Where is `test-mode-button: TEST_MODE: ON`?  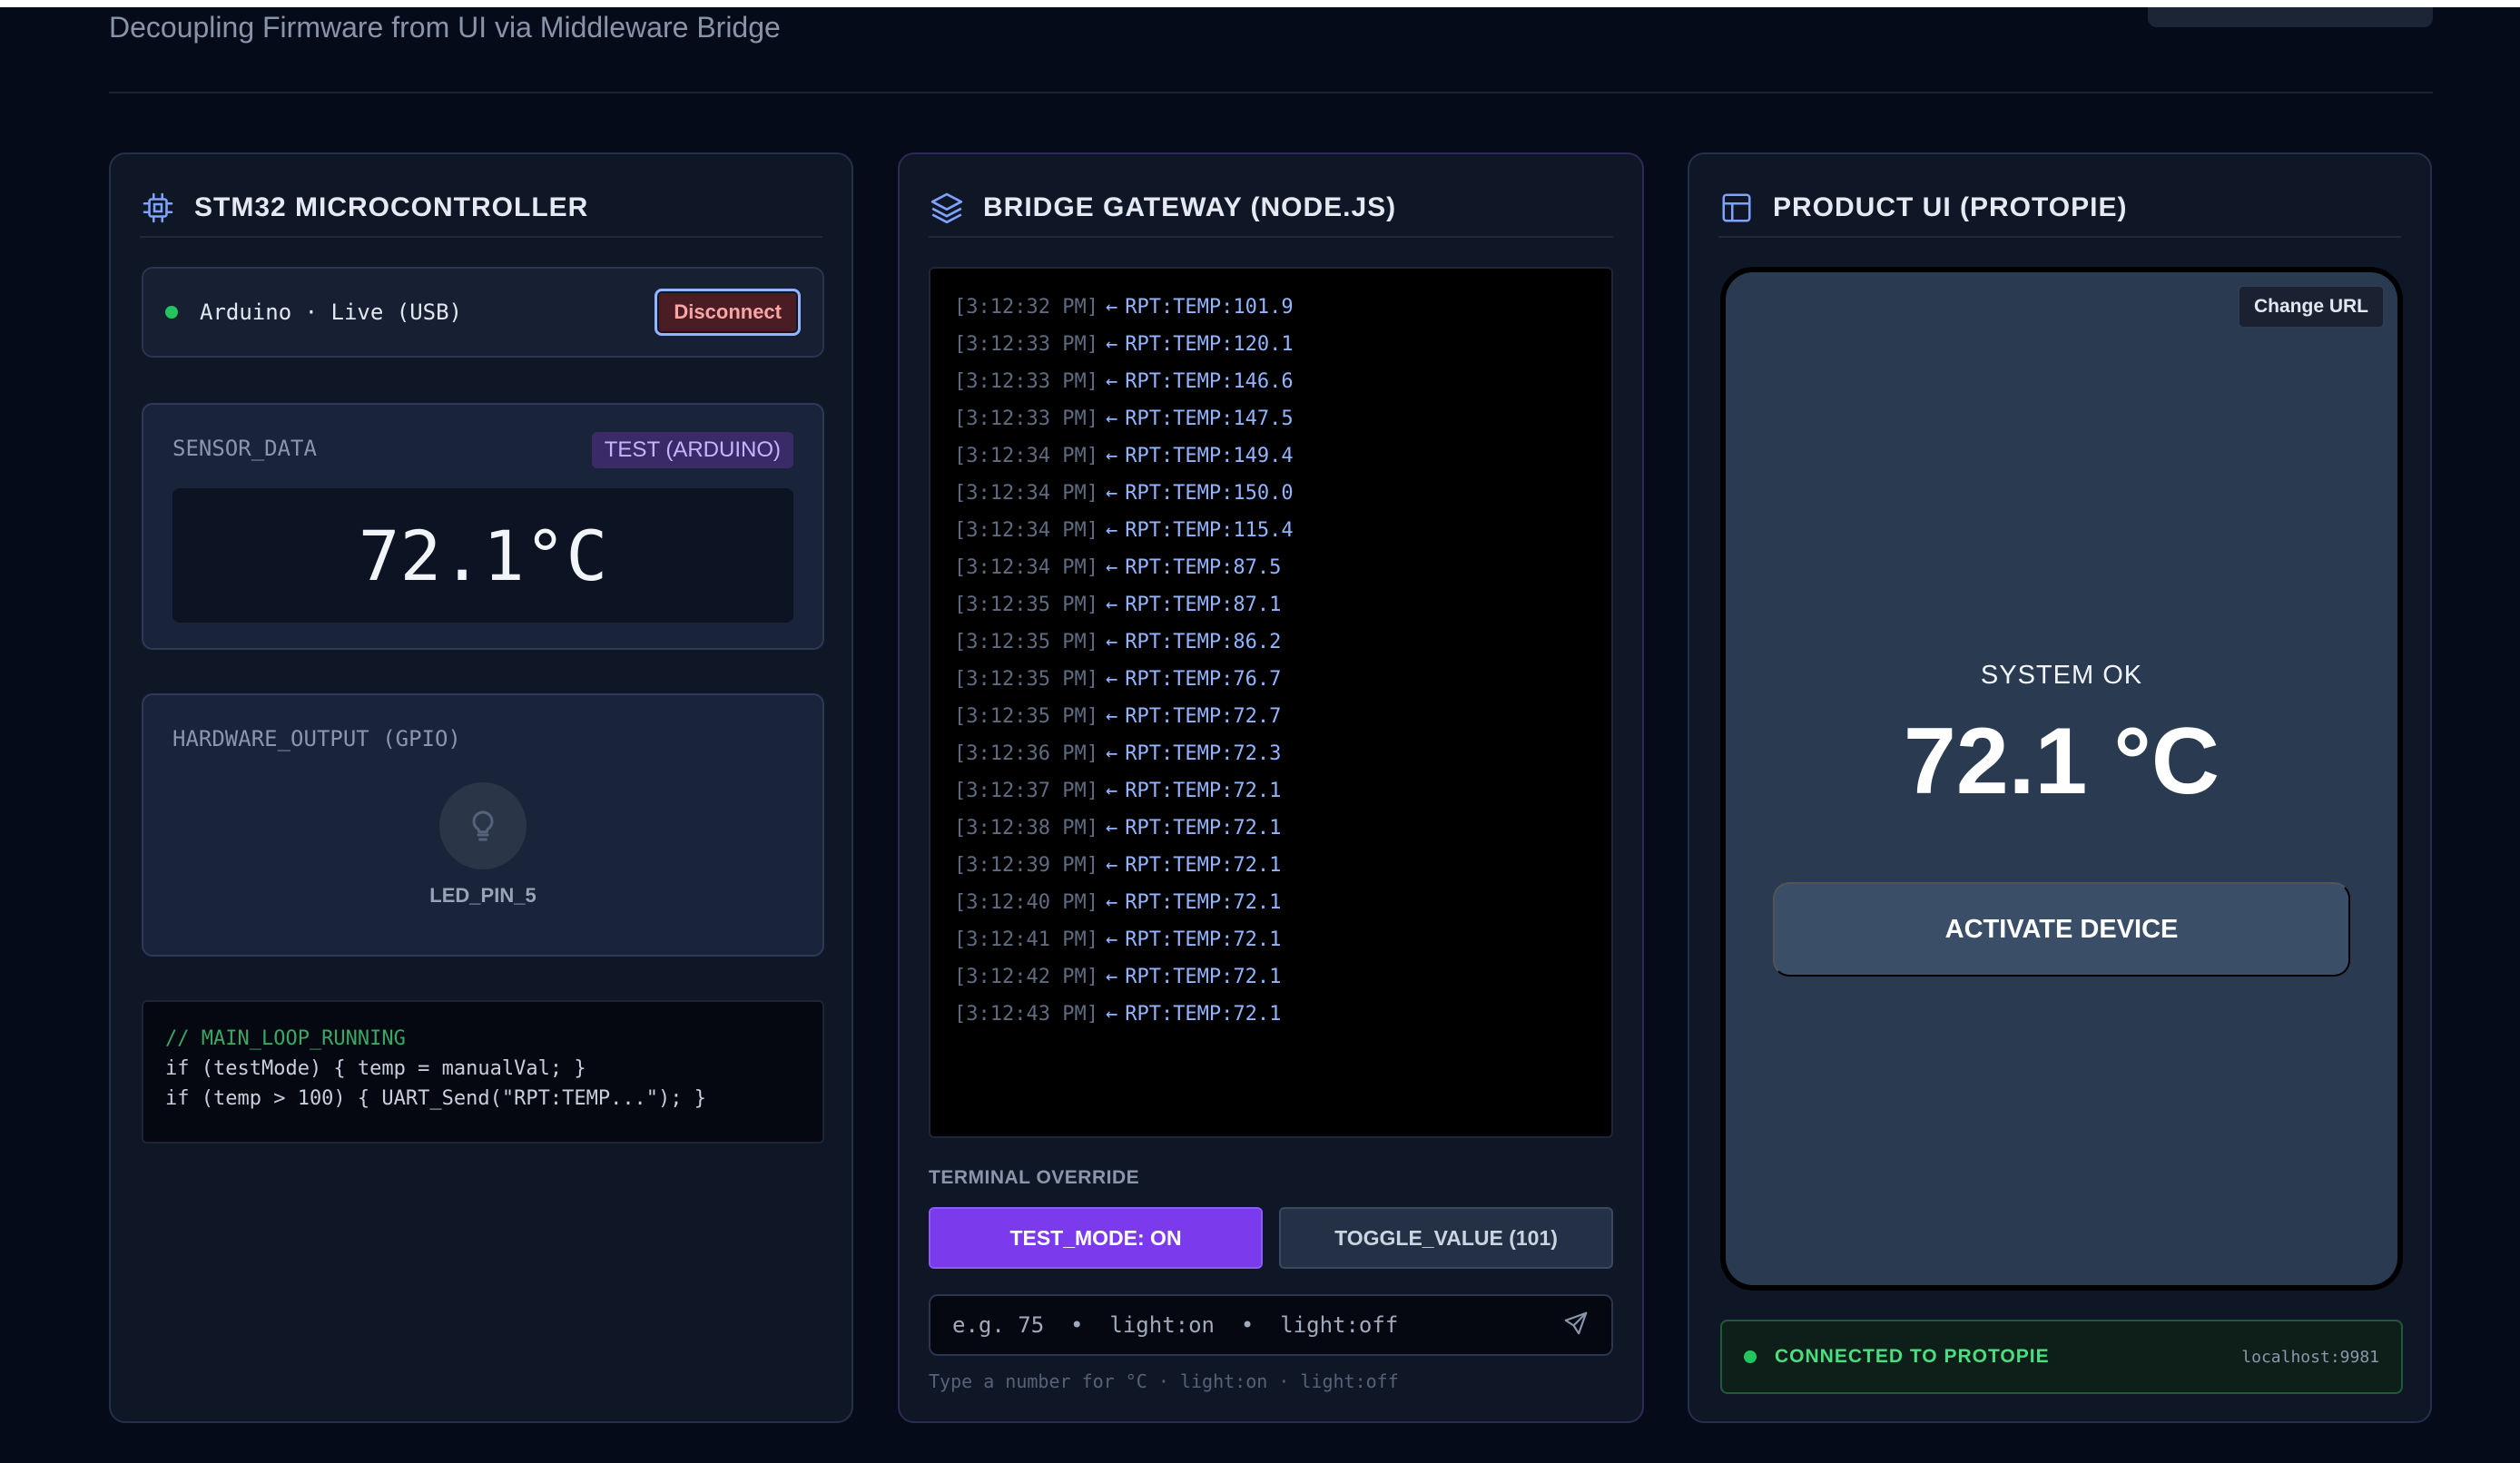
test-mode-button: TEST_MODE: ON is located at coordinates (1096, 1238).